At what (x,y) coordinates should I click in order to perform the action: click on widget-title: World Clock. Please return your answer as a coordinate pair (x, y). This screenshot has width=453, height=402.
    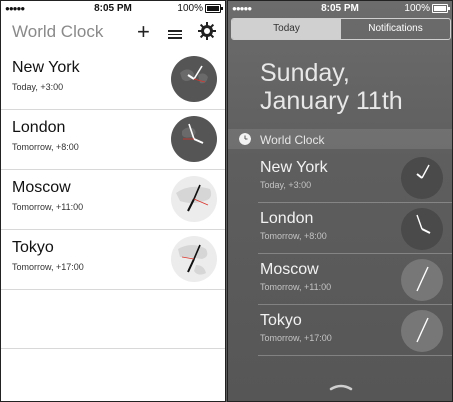
    Looking at the image, I should click on (292, 140).